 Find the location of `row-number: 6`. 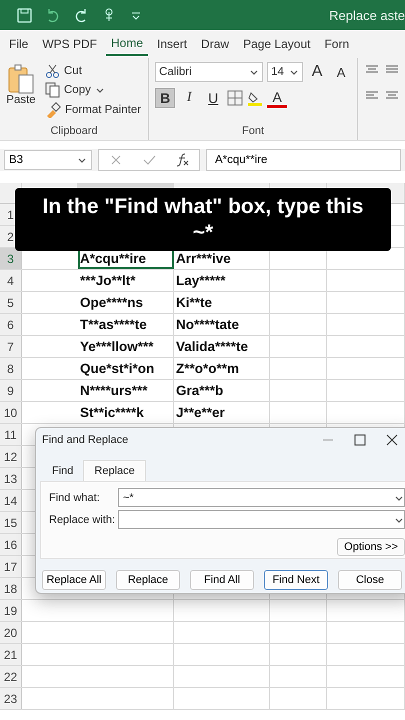

row-number: 6 is located at coordinates (11, 324).